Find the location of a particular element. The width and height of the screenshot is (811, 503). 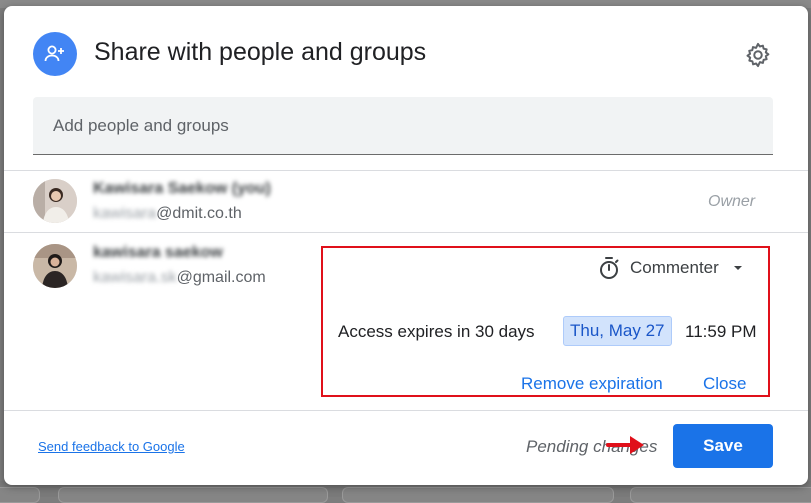

dialog-title: Share with people and groups is located at coordinates (260, 52).